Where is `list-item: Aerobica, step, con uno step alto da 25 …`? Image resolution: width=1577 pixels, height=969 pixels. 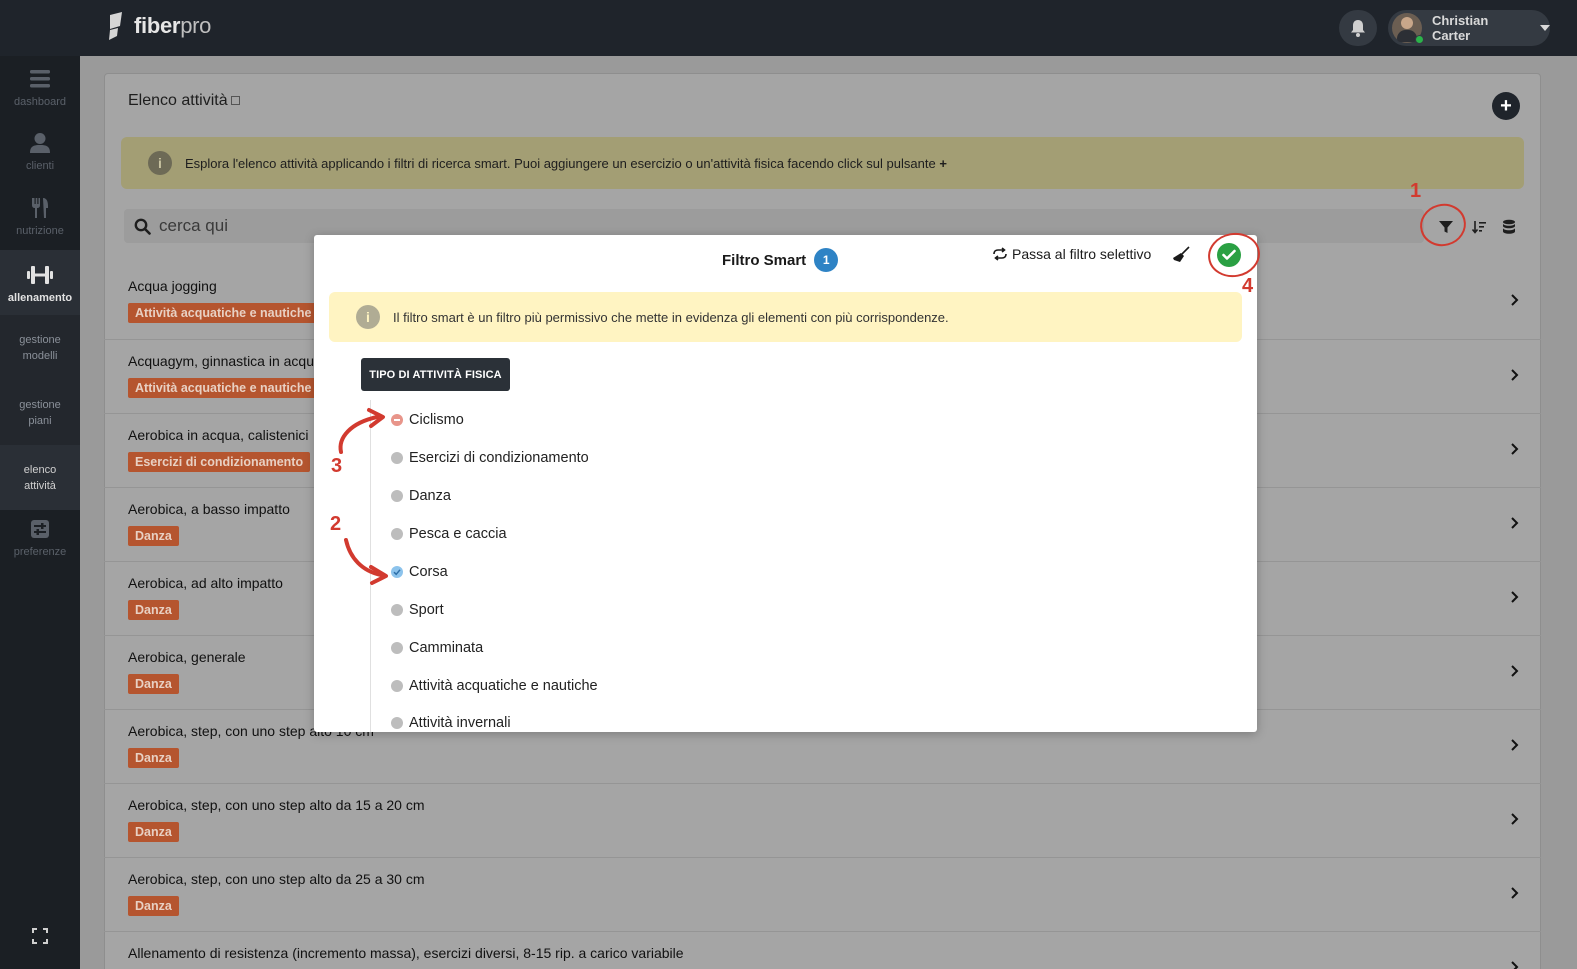
list-item: Aerobica, step, con uno step alto da 25 … is located at coordinates (822, 894).